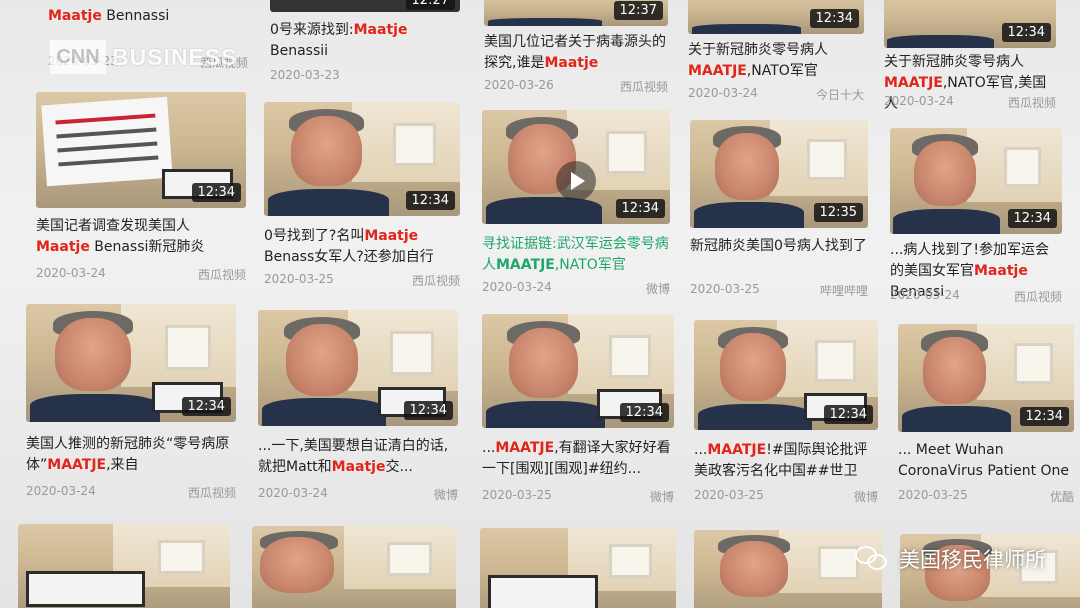 The height and width of the screenshot is (608, 1080). Describe the element at coordinates (576, 181) in the screenshot. I see `play-icon` at that location.